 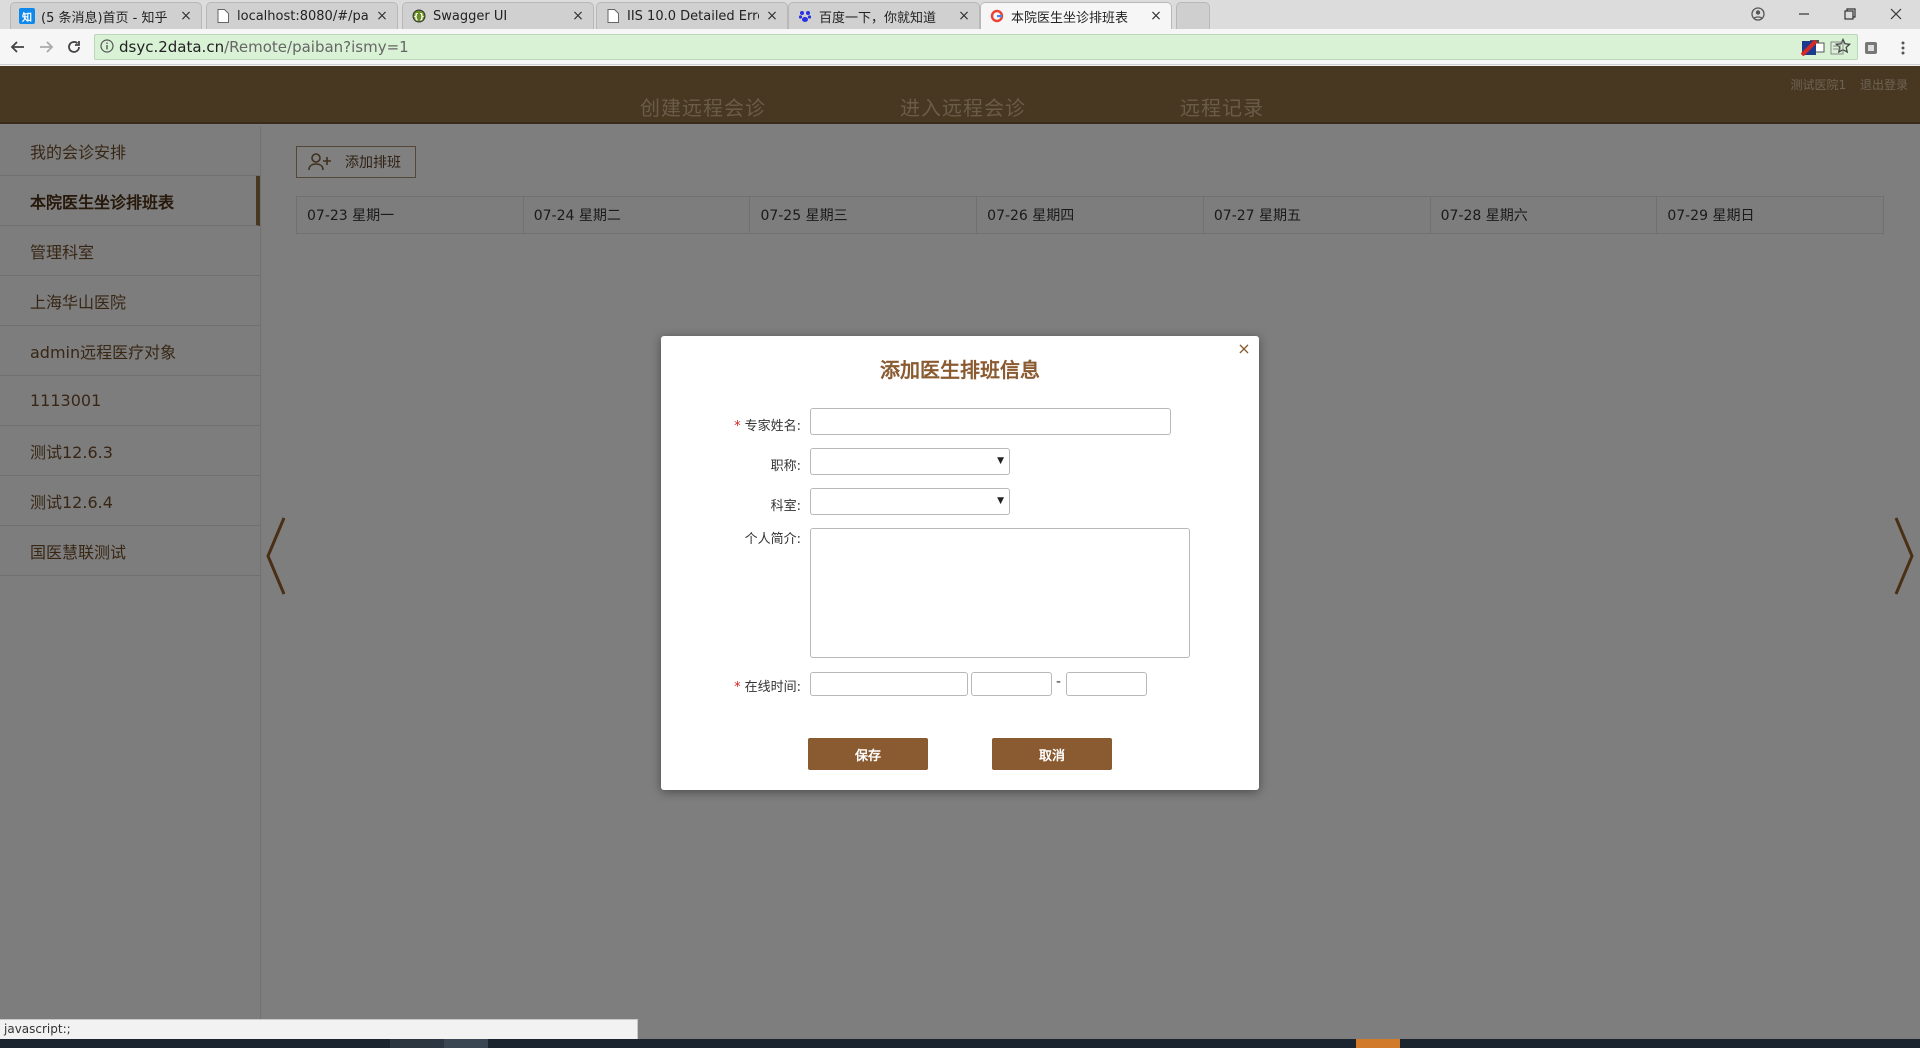 What do you see at coordinates (172, 47) in the screenshot?
I see `url-host: dsyc.2data.cn` at bounding box center [172, 47].